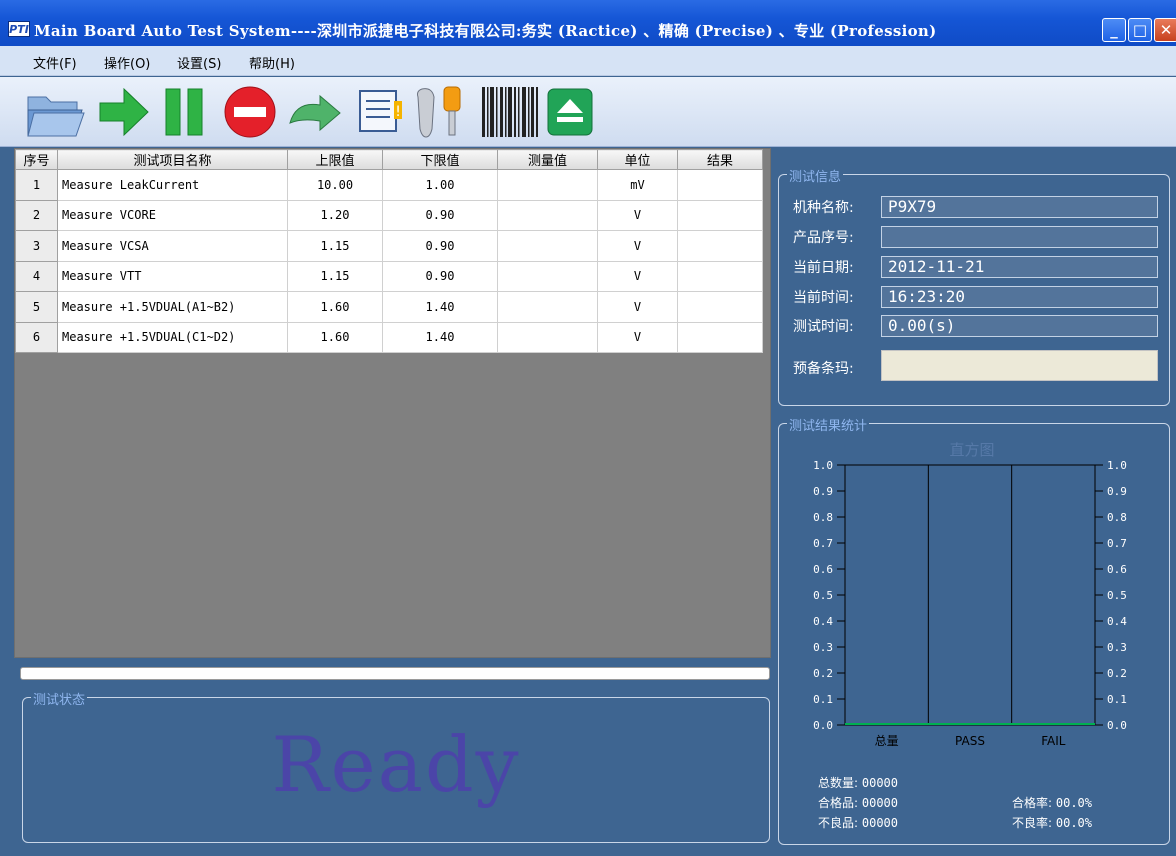 The height and width of the screenshot is (856, 1176). Describe the element at coordinates (335, 215) in the screenshot. I see `upper-limit-cell: 1.20` at that location.